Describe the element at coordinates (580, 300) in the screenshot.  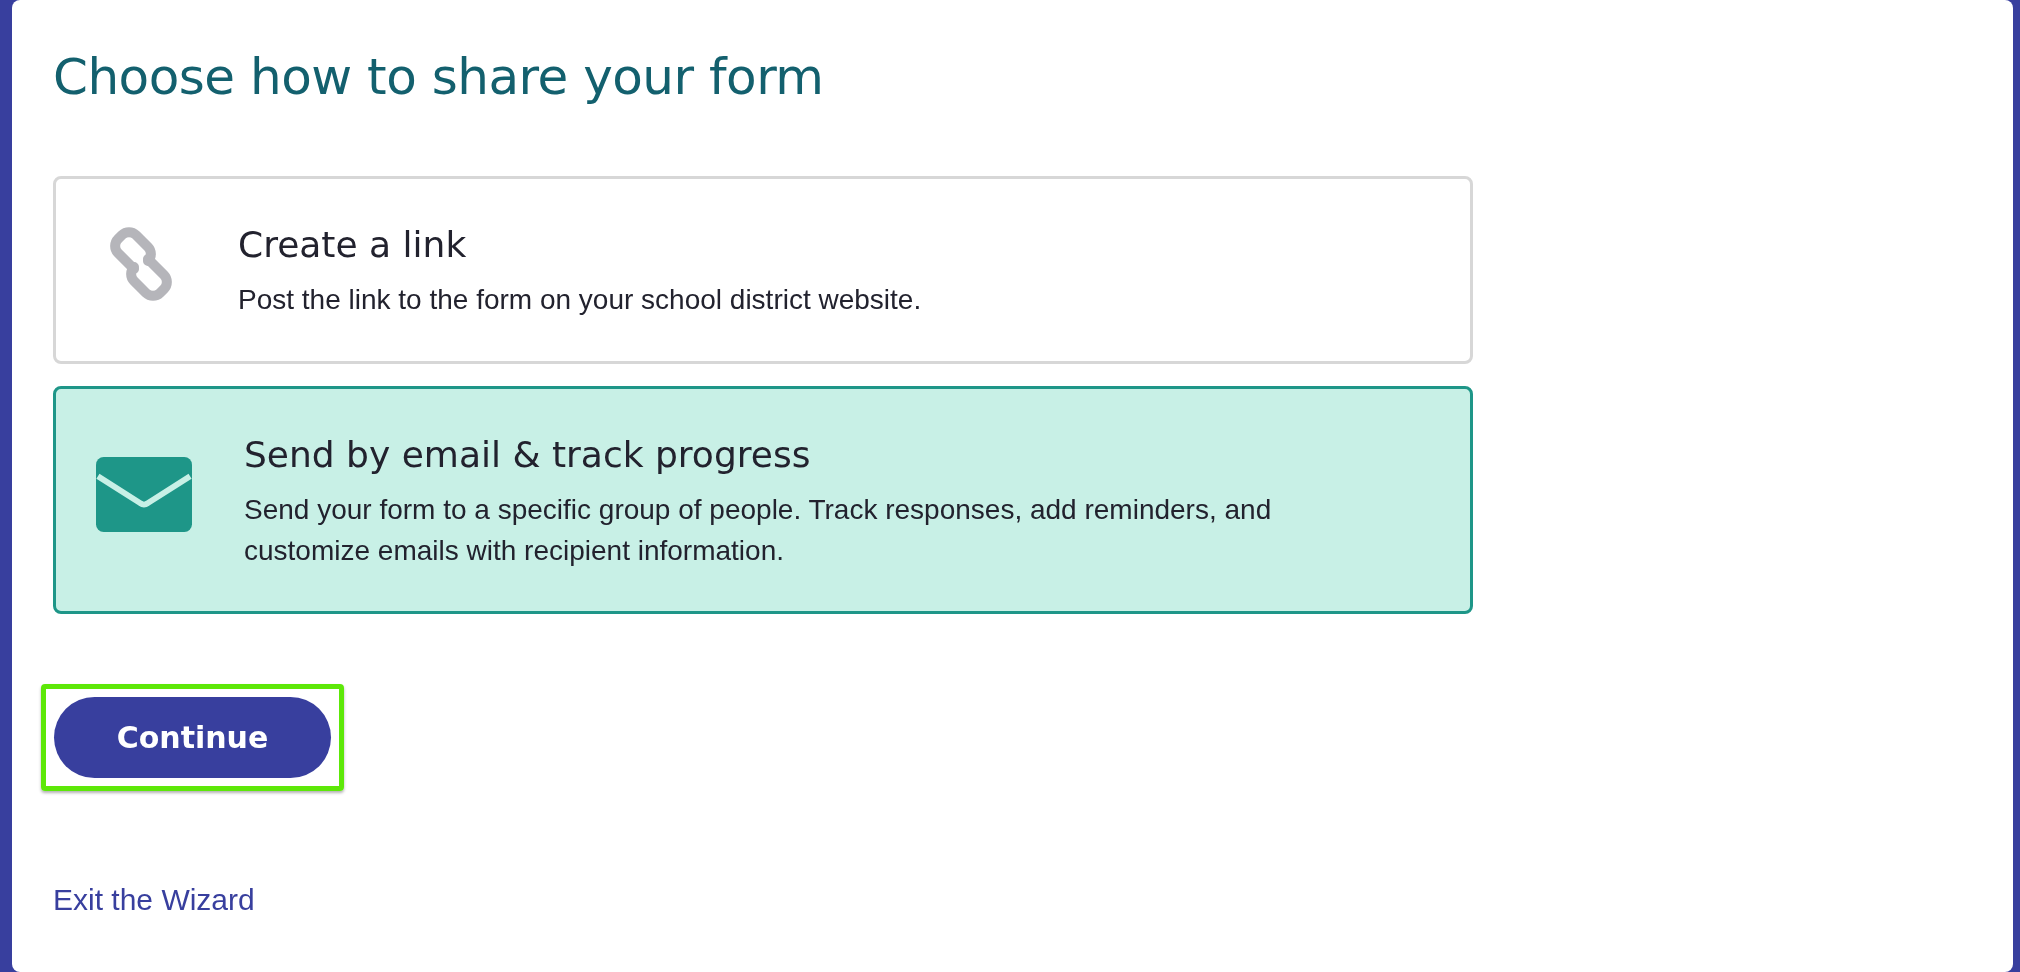
I see `option-description: Post the link to the form on your school district website.` at that location.